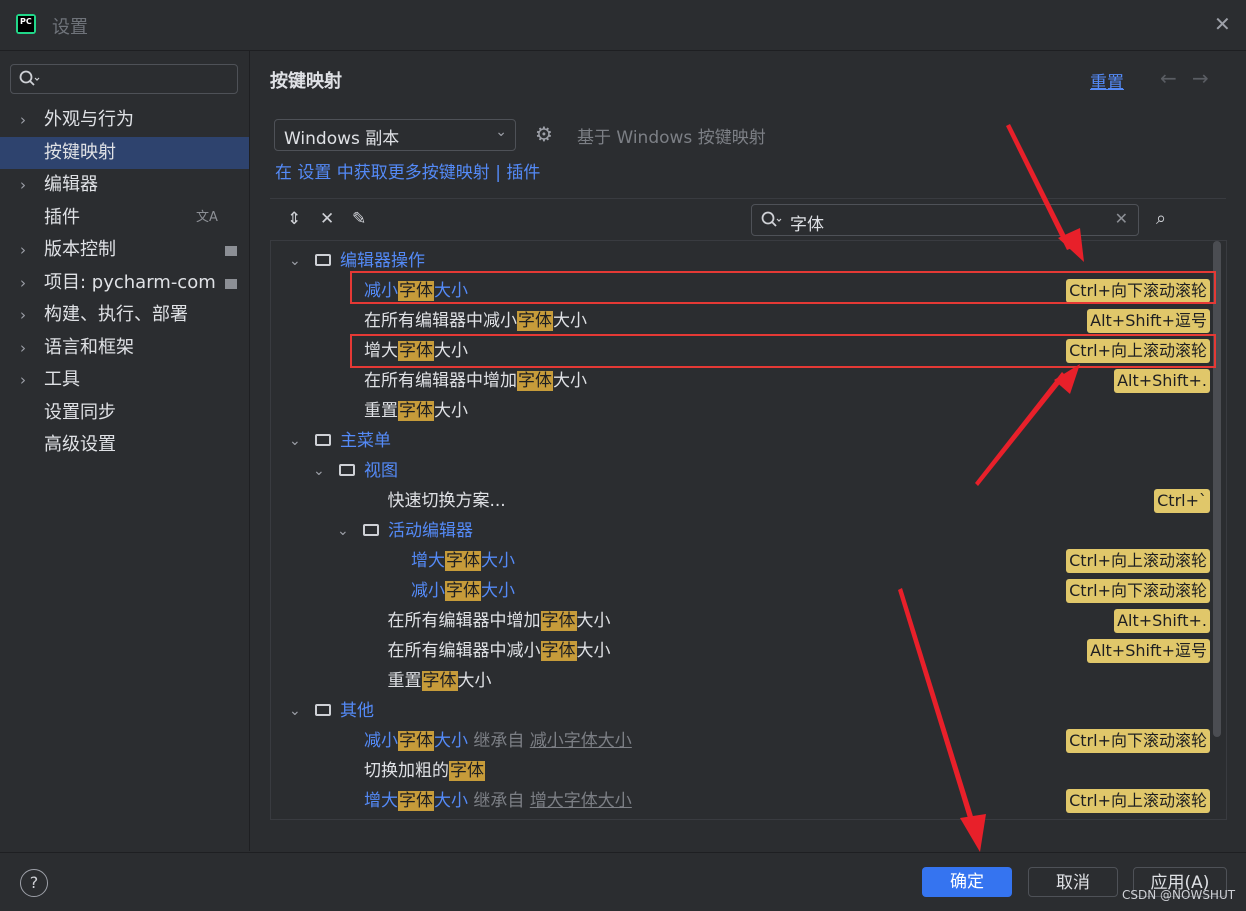 This screenshot has height=911, width=1246. What do you see at coordinates (62, 379) in the screenshot?
I see `sidebar-item-label: 工具` at bounding box center [62, 379].